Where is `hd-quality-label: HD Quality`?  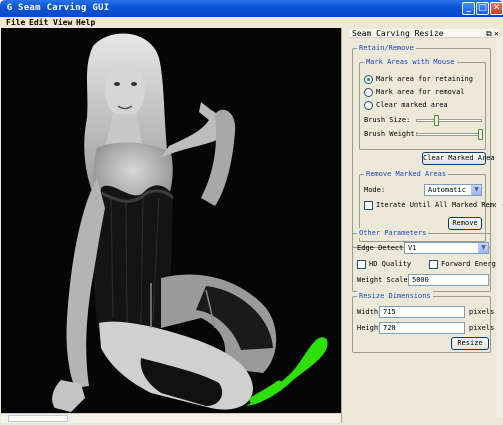
hd-quality-label: HD Quality is located at coordinates (390, 264).